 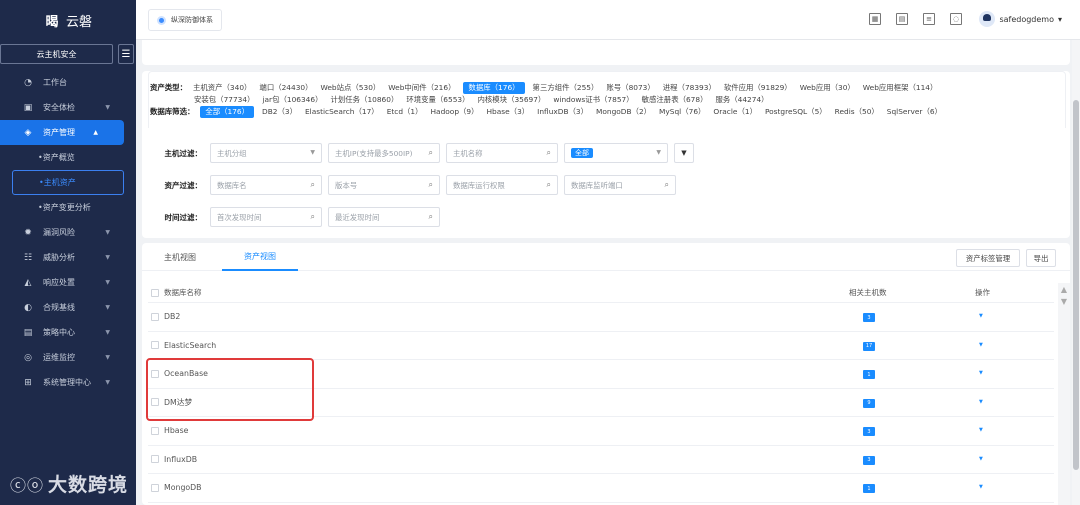 I want to click on page-scrollbar-thumb, so click(x=1076, y=285).